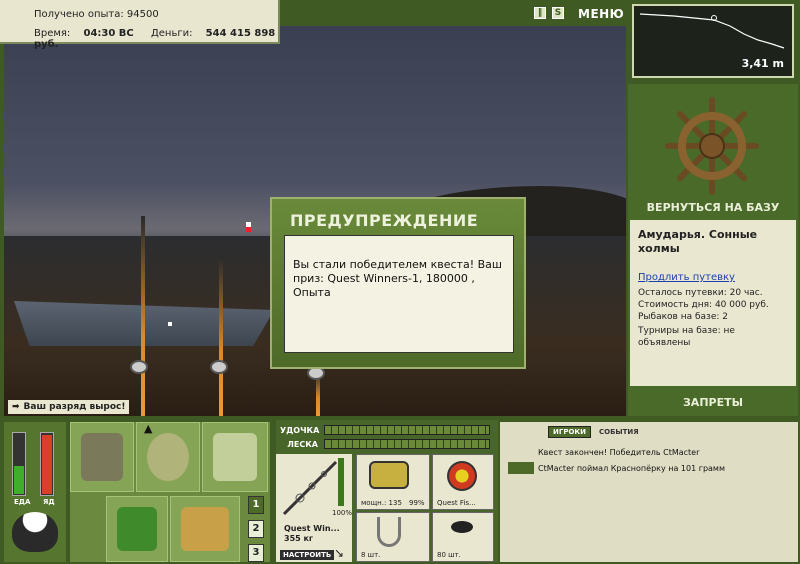 This screenshot has width=800, height=564. What do you see at coordinates (631, 468) in the screenshot?
I see `log-entry-2: CtMacter поймал Краснопёрку на 101 грамм` at bounding box center [631, 468].